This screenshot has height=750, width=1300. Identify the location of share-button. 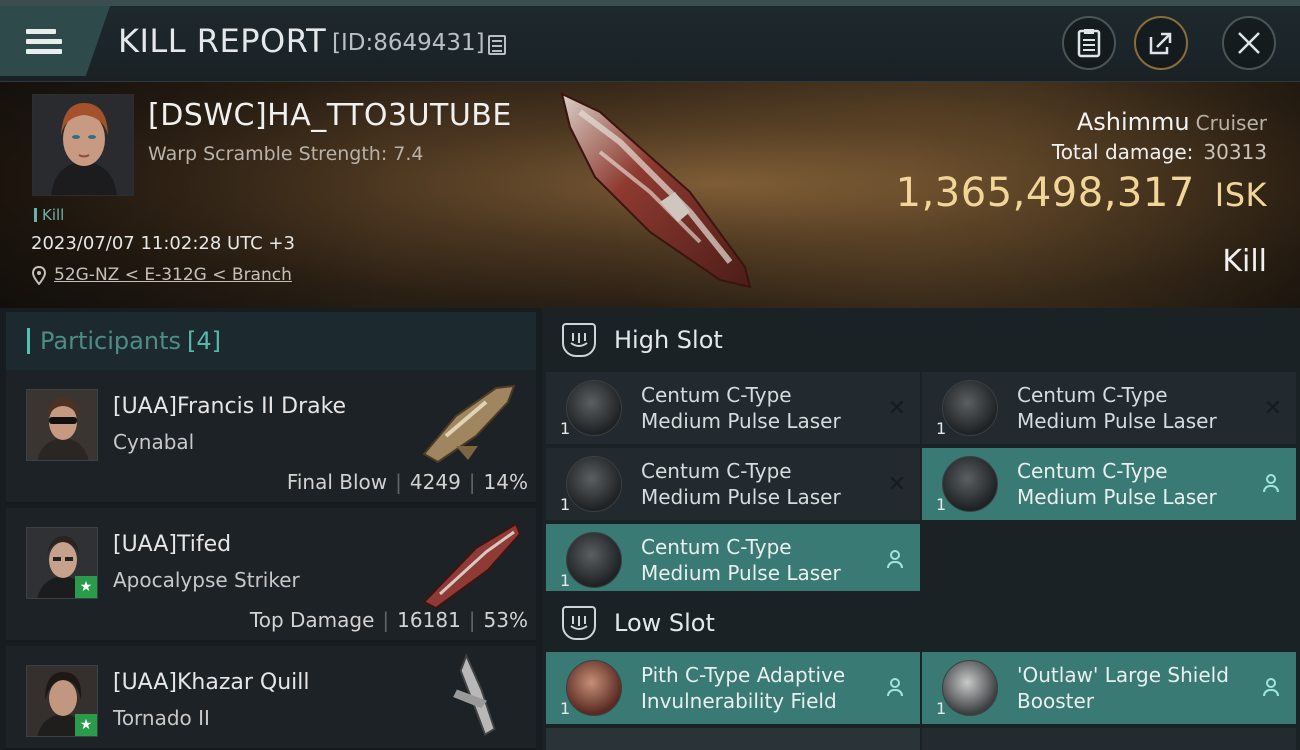
(1161, 43).